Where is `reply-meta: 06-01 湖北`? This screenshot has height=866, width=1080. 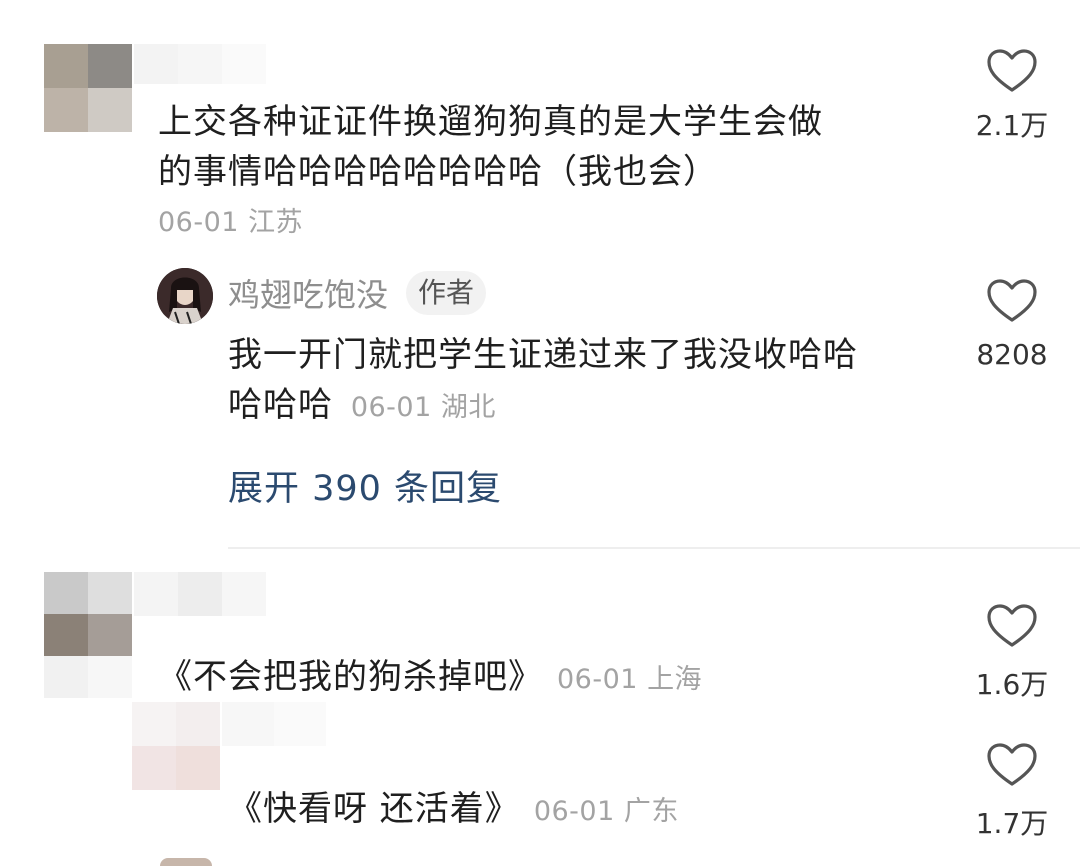
reply-meta: 06-01 湖北 is located at coordinates (423, 407).